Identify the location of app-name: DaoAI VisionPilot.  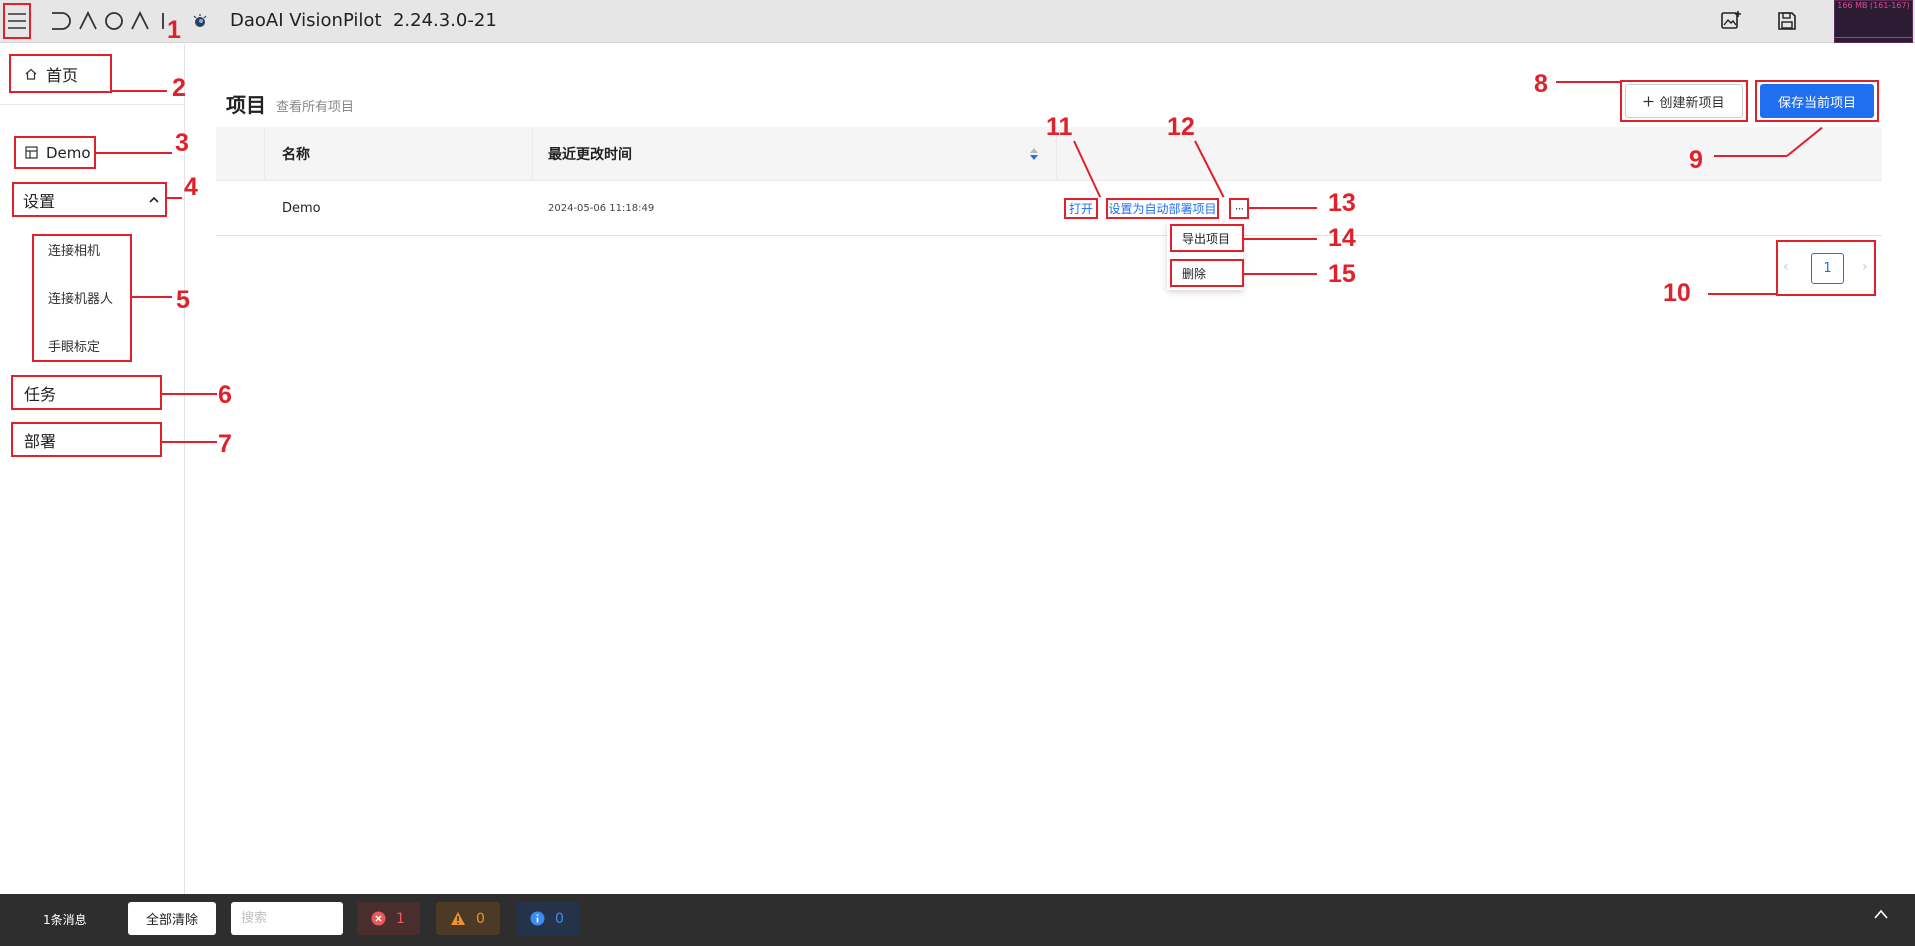
(306, 20).